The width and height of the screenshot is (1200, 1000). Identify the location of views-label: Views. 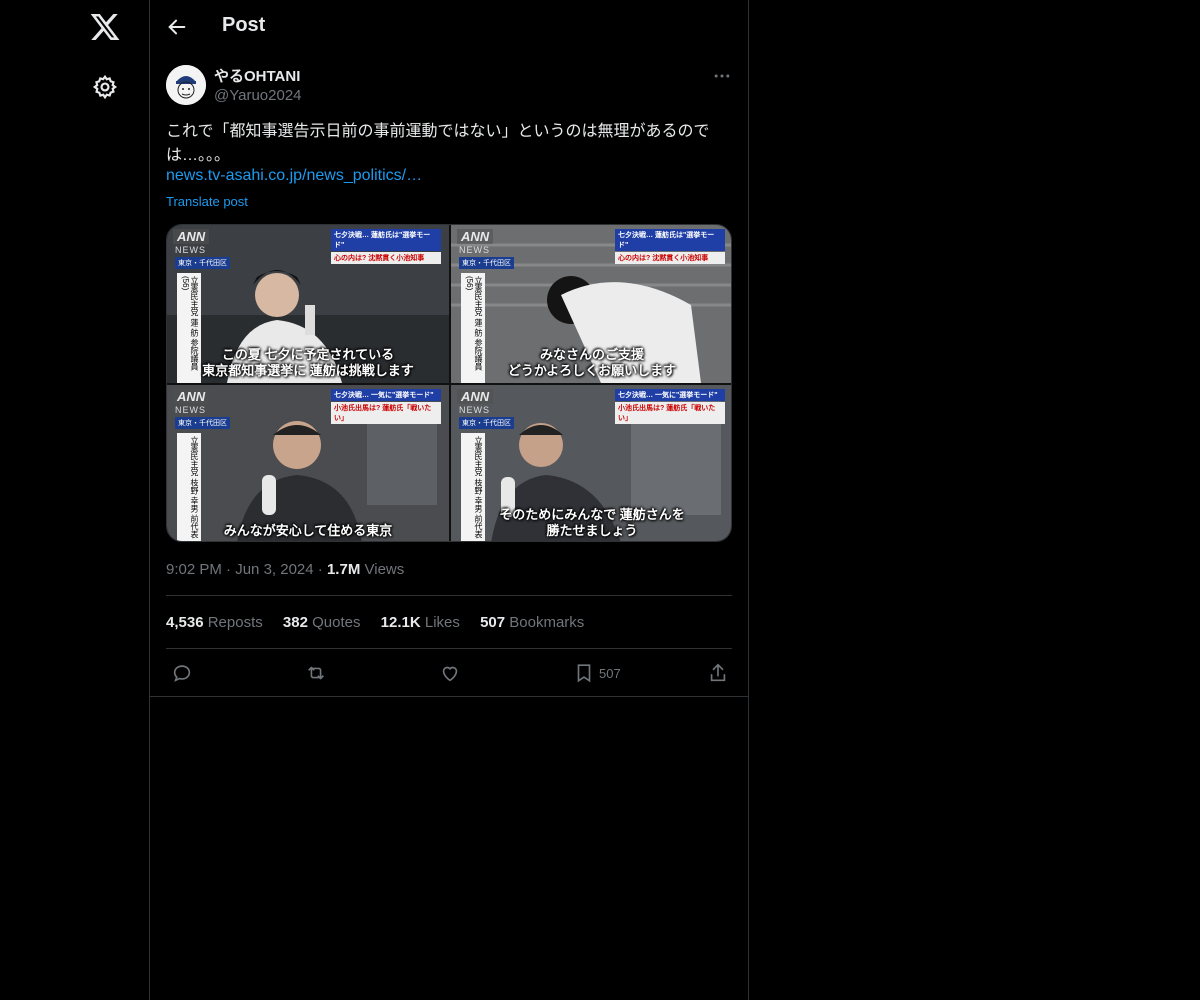
(384, 569).